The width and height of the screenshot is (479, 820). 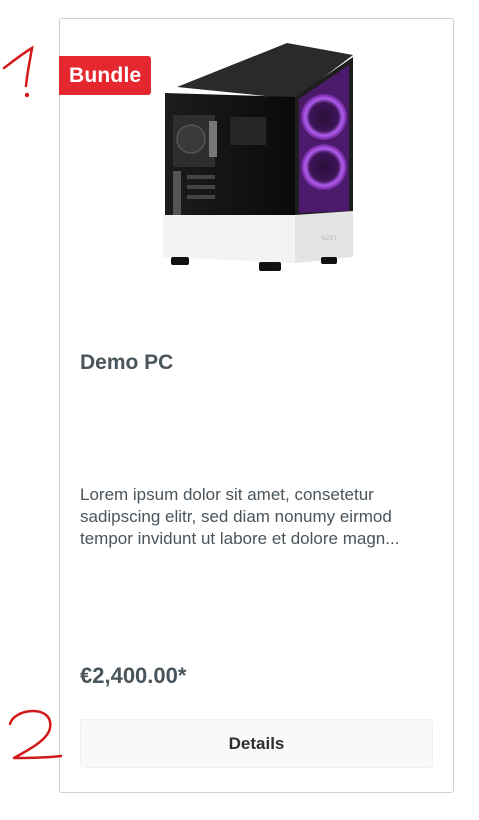 What do you see at coordinates (105, 75) in the screenshot?
I see `bundle-badge: Bundle` at bounding box center [105, 75].